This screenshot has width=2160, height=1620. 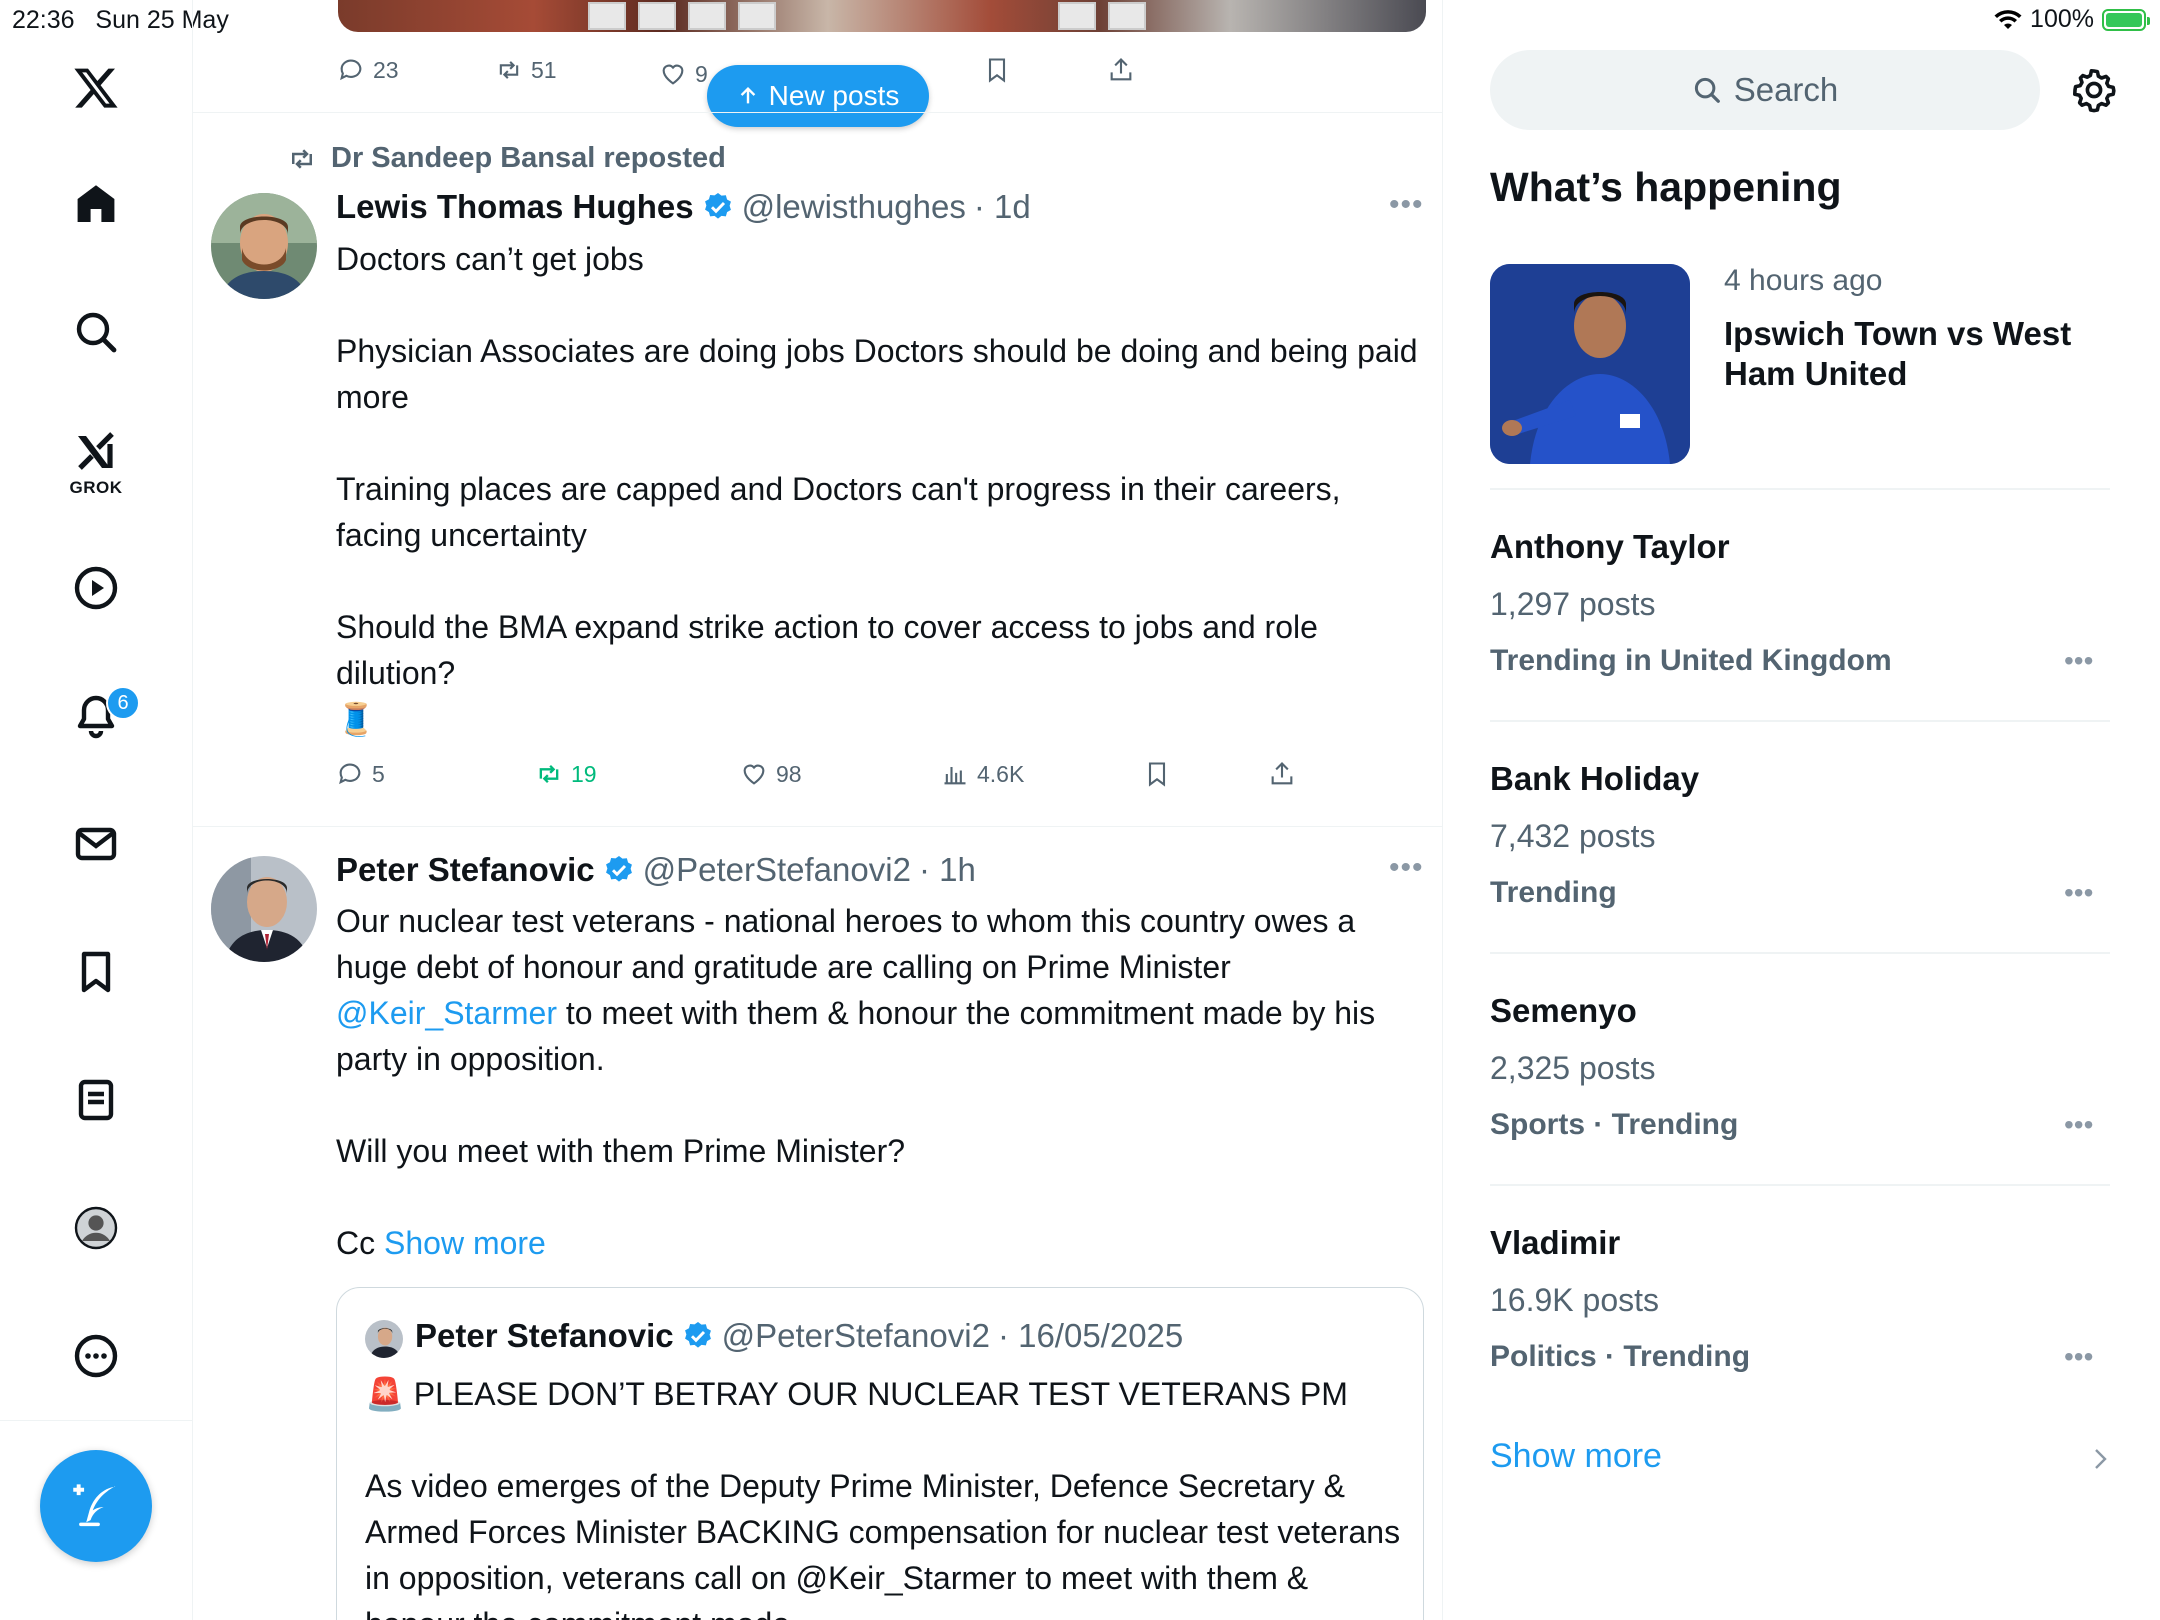 I want to click on reply-count: 23, so click(x=386, y=69).